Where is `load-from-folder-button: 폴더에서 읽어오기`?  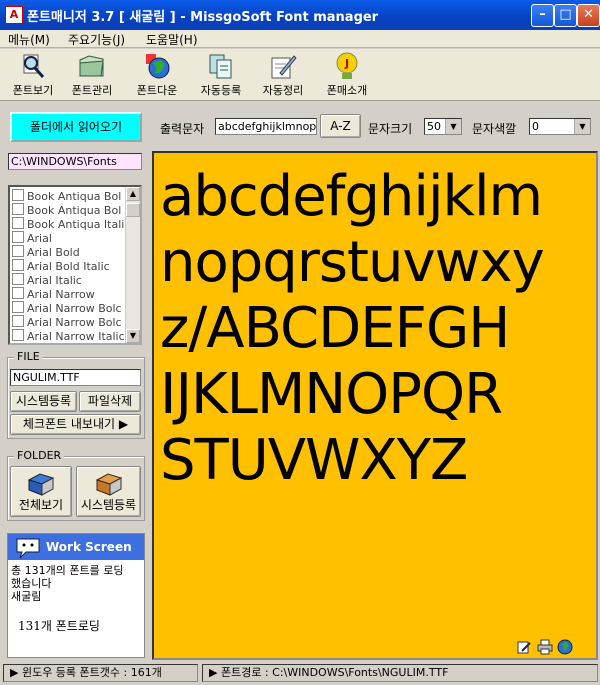 load-from-folder-button: 폴더에서 읽어오기 is located at coordinates (76, 127).